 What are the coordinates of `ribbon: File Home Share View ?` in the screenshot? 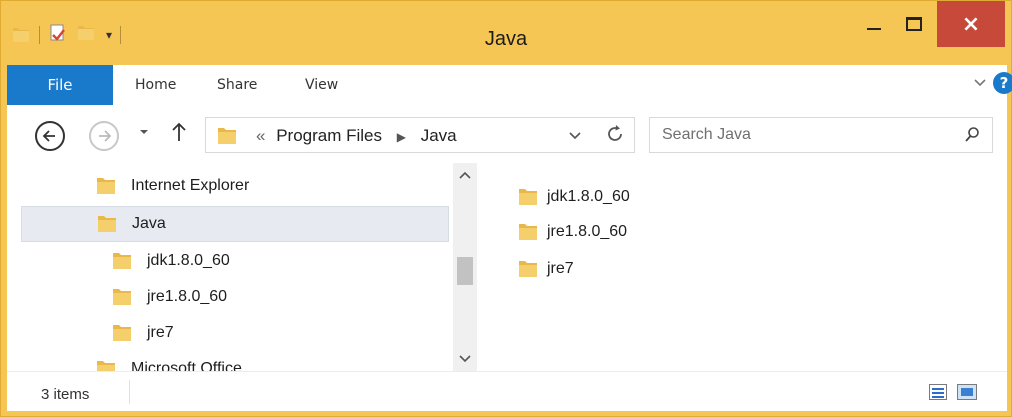 It's located at (509, 85).